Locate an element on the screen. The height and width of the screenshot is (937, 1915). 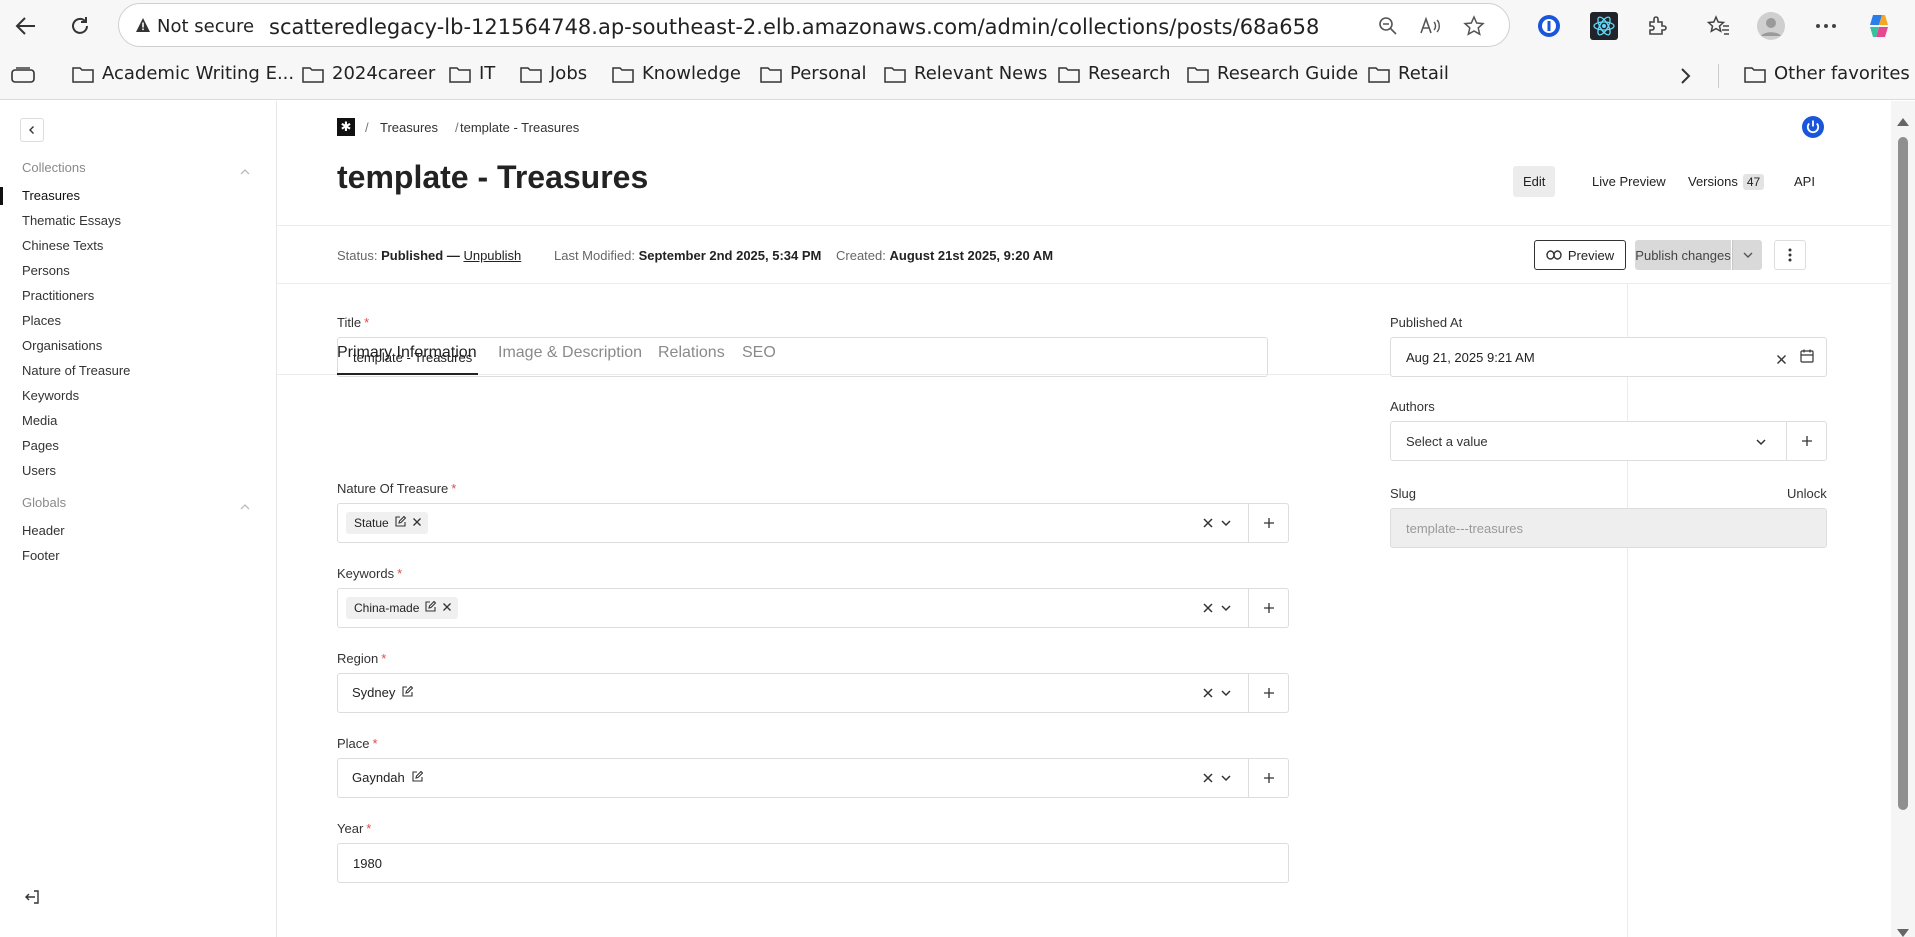
security-label: Not secure is located at coordinates (205, 26).